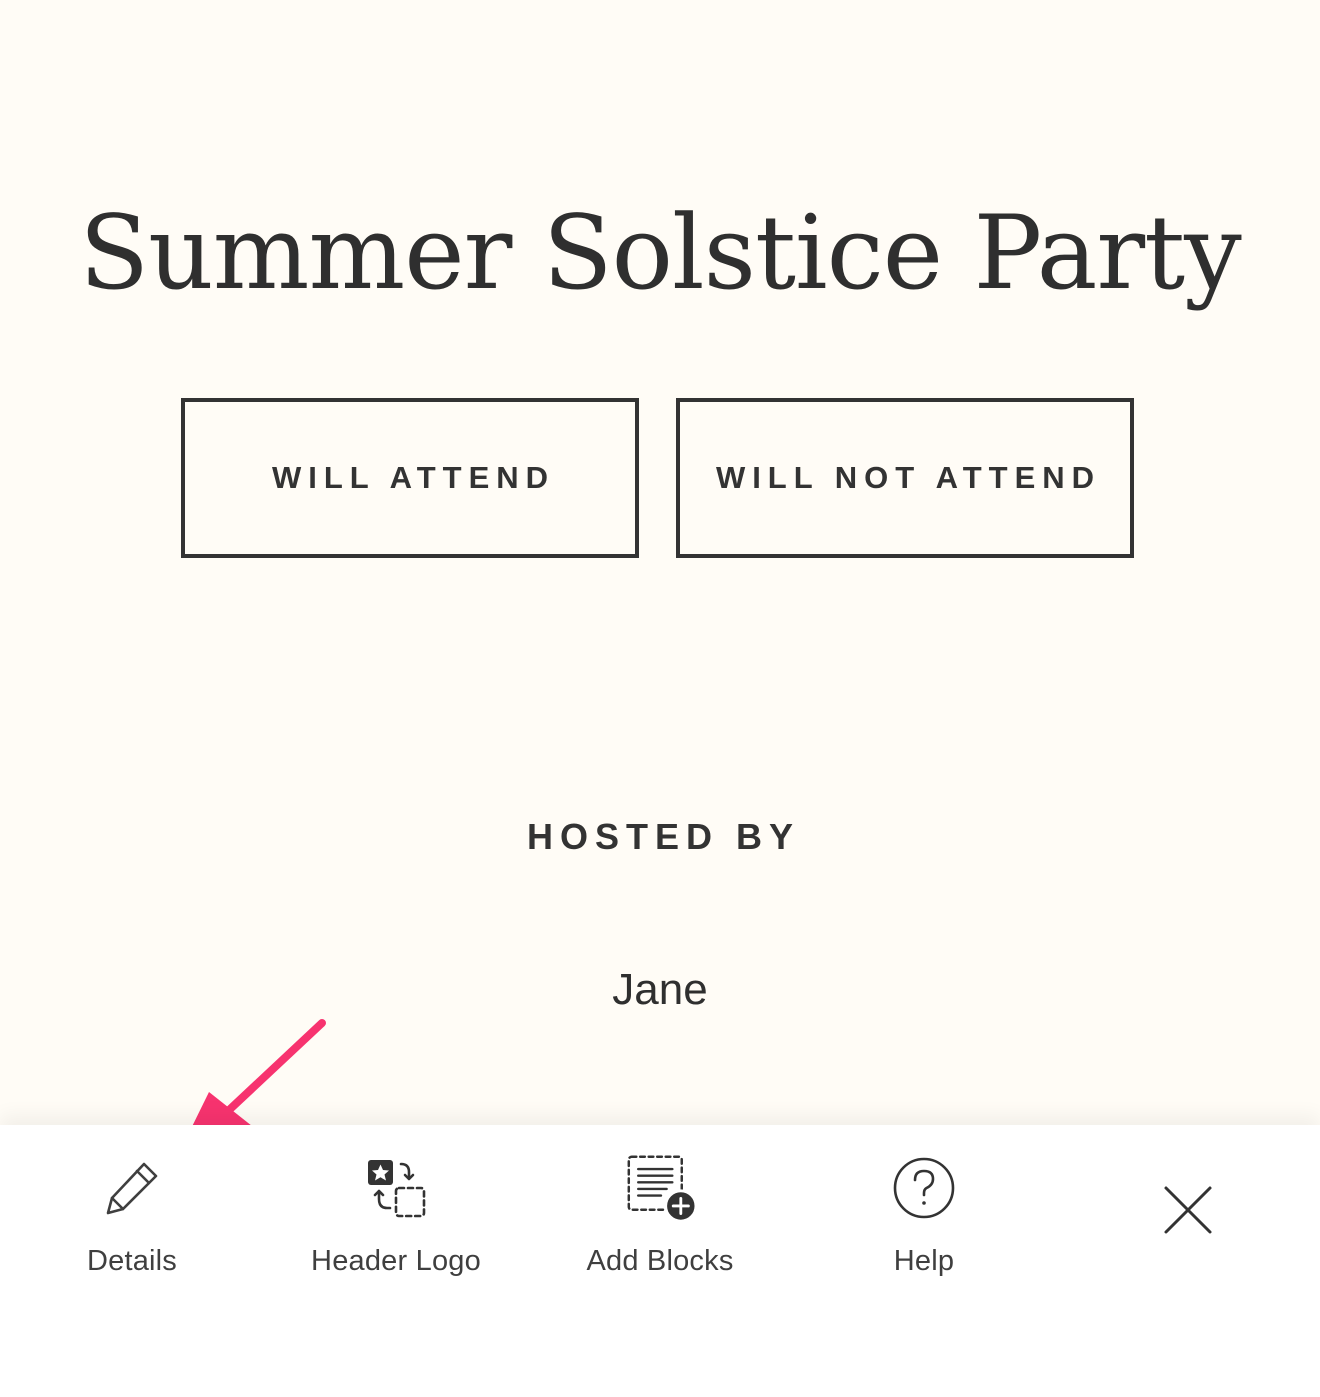  What do you see at coordinates (132, 1233) in the screenshot?
I see `details-button: Details` at bounding box center [132, 1233].